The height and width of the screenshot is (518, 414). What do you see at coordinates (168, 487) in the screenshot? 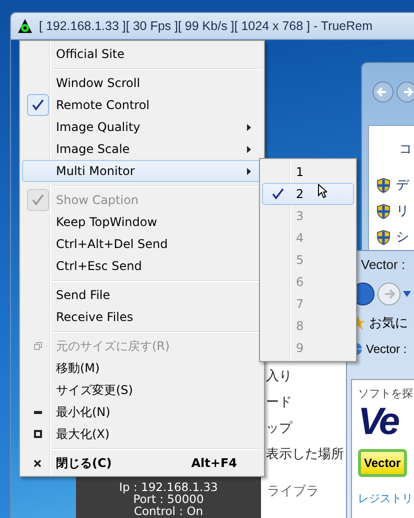
I see `info-text: Ip : 192.168.1.33` at bounding box center [168, 487].